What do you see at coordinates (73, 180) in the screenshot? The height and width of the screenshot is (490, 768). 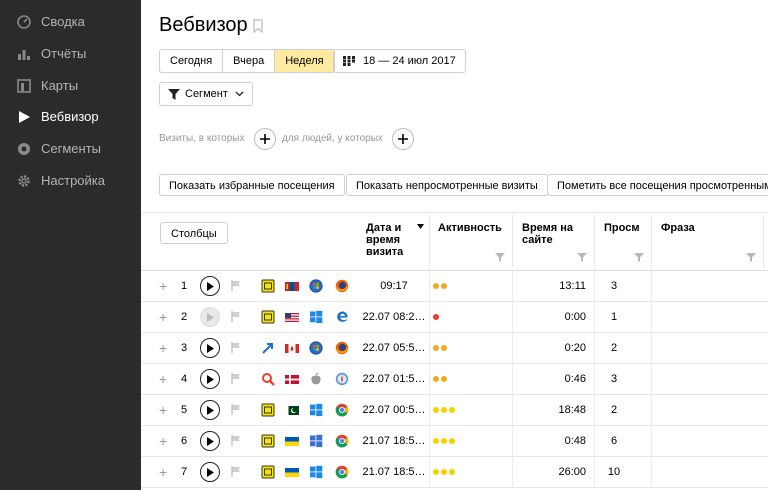 I see `sidebar-item-label: Настройка` at bounding box center [73, 180].